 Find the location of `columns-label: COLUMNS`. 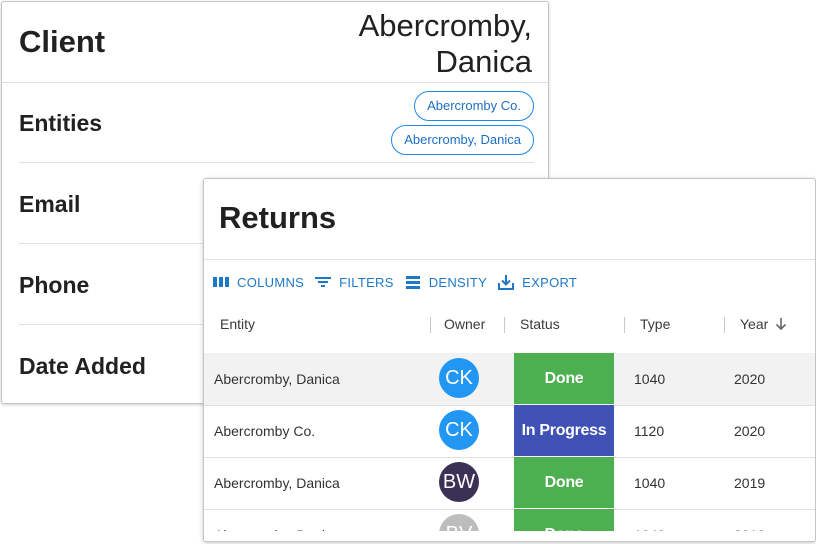

columns-label: COLUMNS is located at coordinates (271, 282).